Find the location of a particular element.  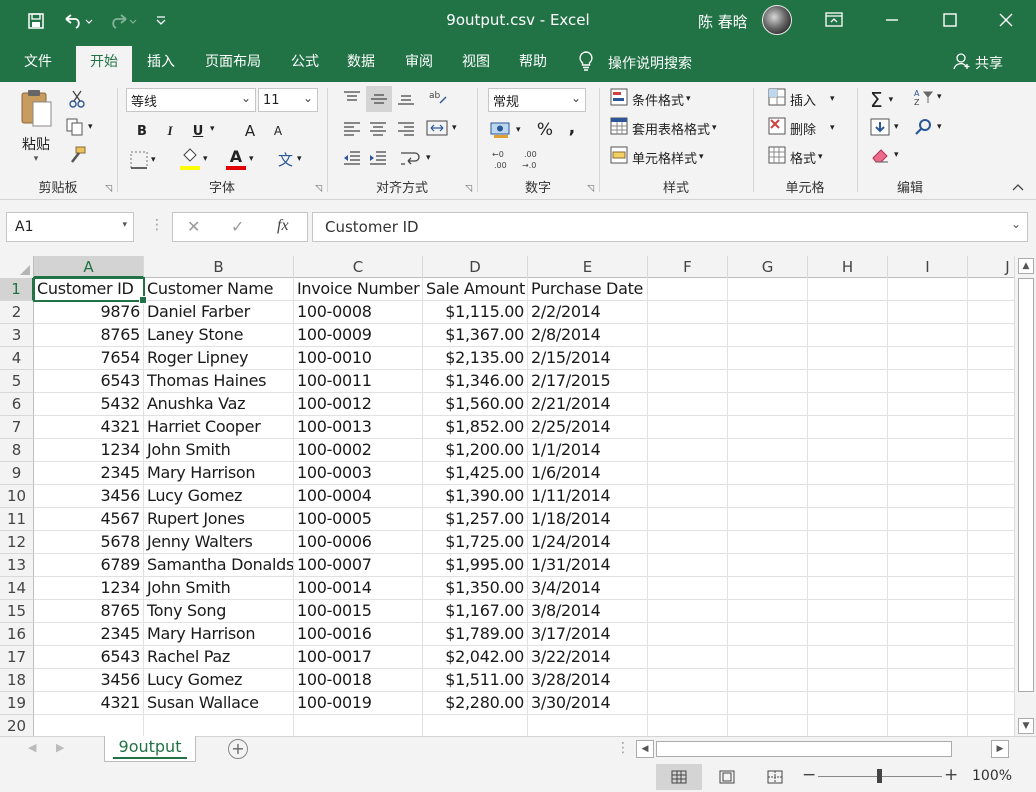

cell-e1: Purchase Date is located at coordinates (588, 289).